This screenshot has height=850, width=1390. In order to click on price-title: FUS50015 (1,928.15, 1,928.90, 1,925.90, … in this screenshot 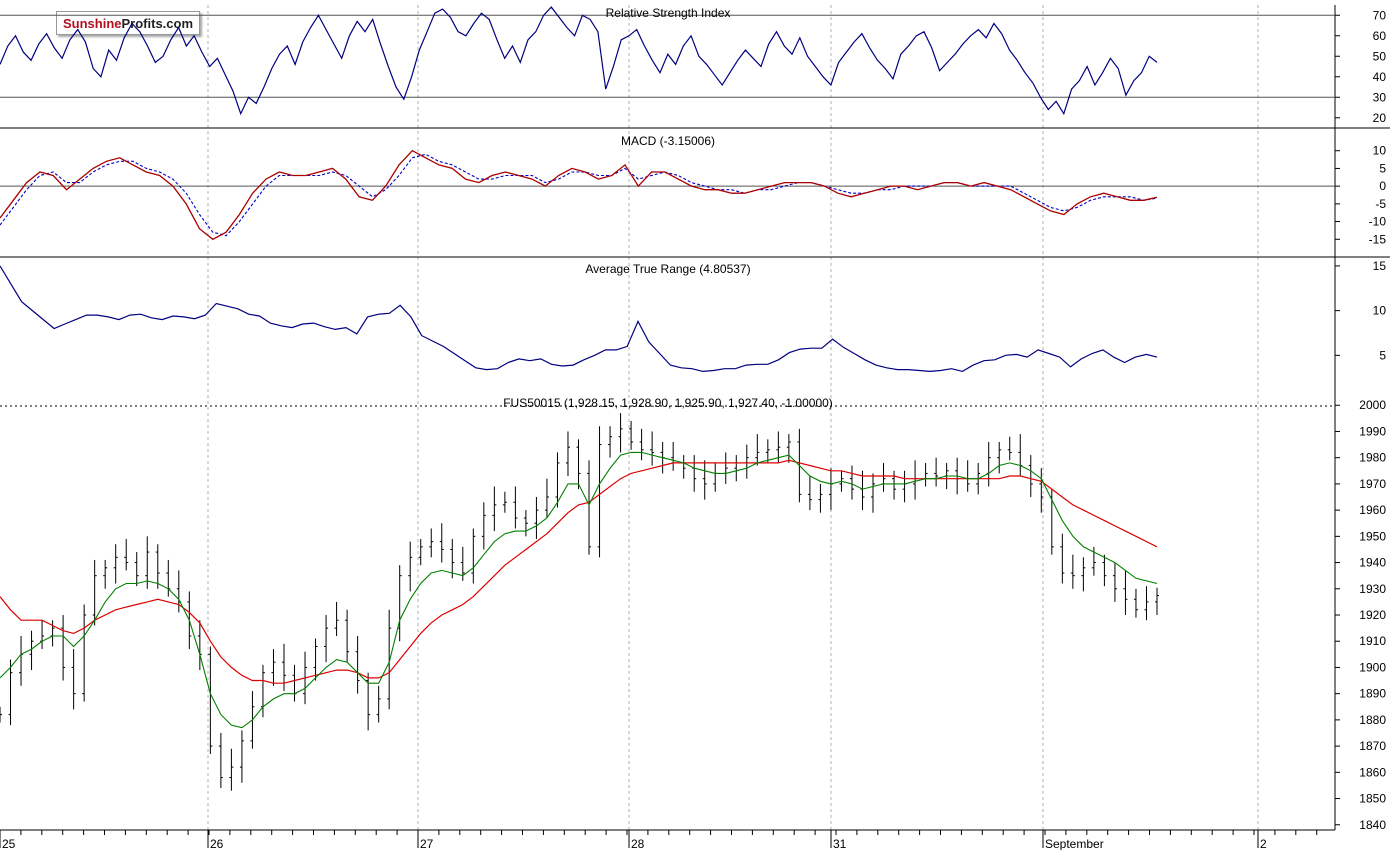, I will do `click(668, 403)`.